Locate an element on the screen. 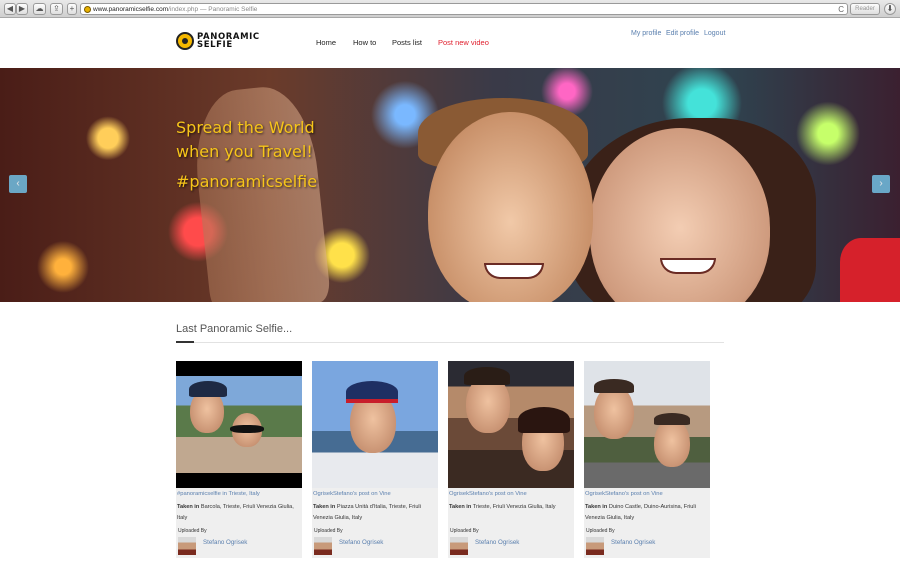 This screenshot has height=562, width=900. hero-hashtag: #panoramicselfie is located at coordinates (247, 181).